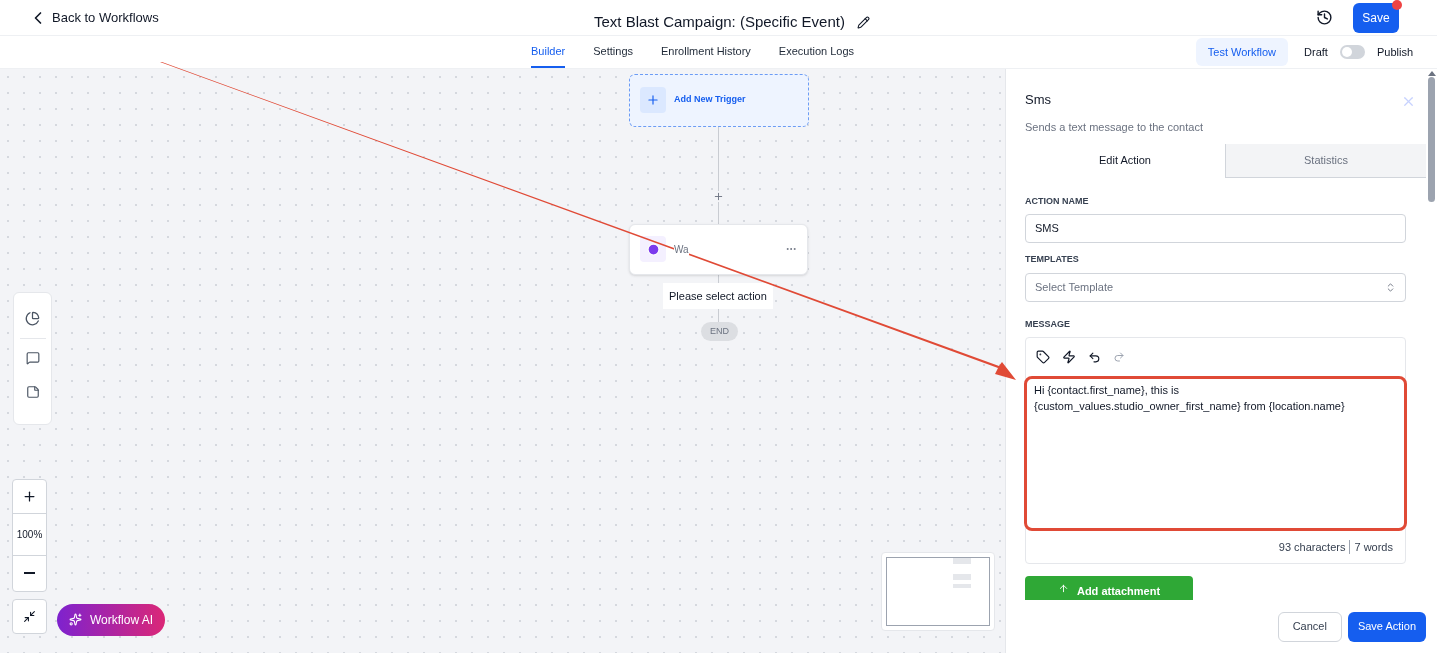 This screenshot has width=1437, height=653. Describe the element at coordinates (1114, 127) in the screenshot. I see `panel-subtitle: Sends a text message to the contact` at that location.